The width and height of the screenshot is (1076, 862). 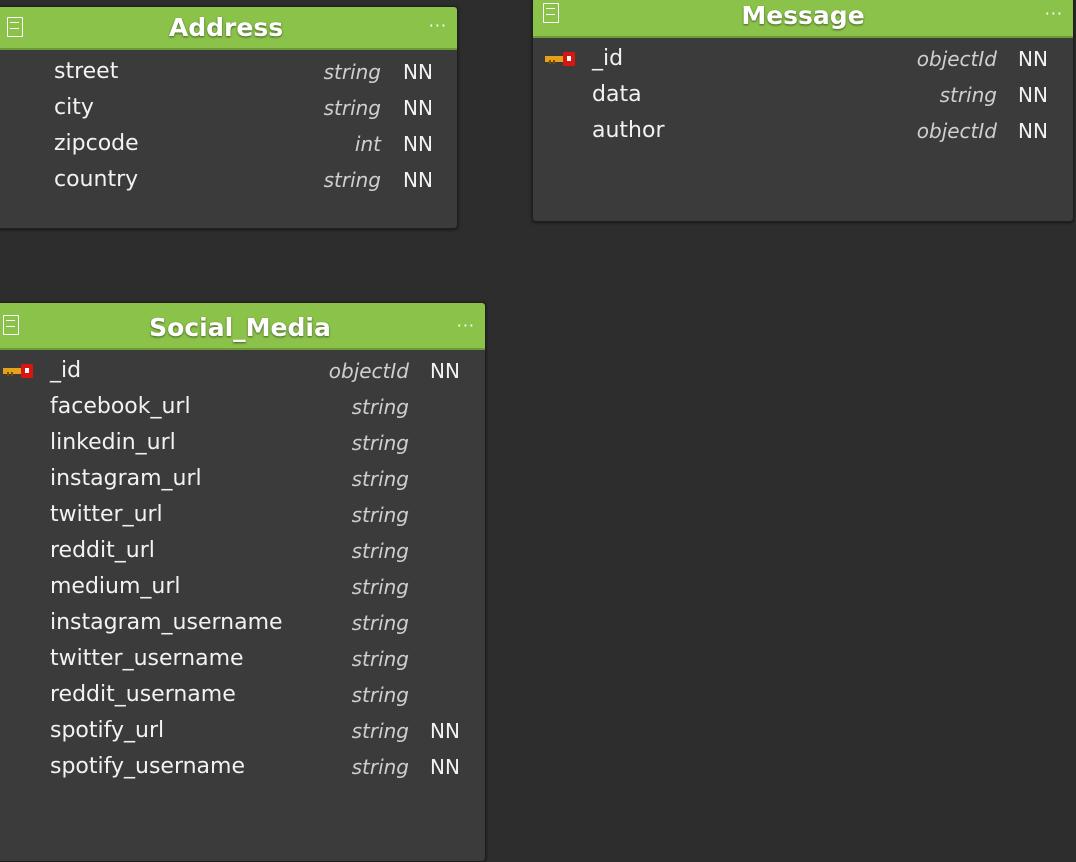 I want to click on field-row: instagram_username string, so click(x=242, y=623).